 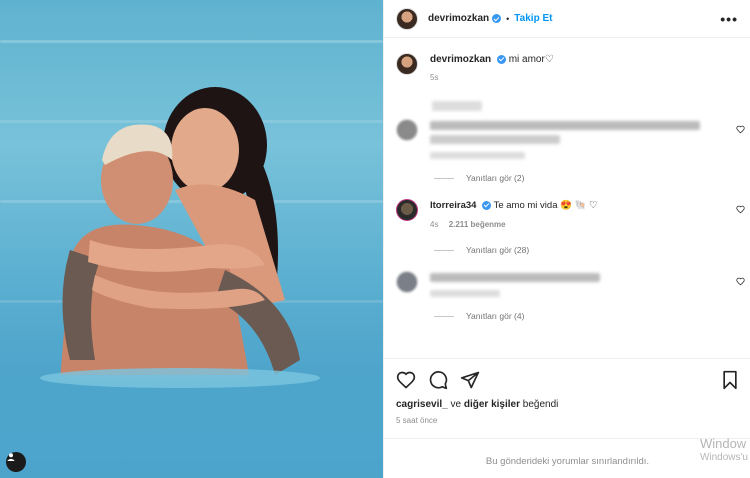 I want to click on posted-time: 5 saat önce, so click(x=417, y=420).